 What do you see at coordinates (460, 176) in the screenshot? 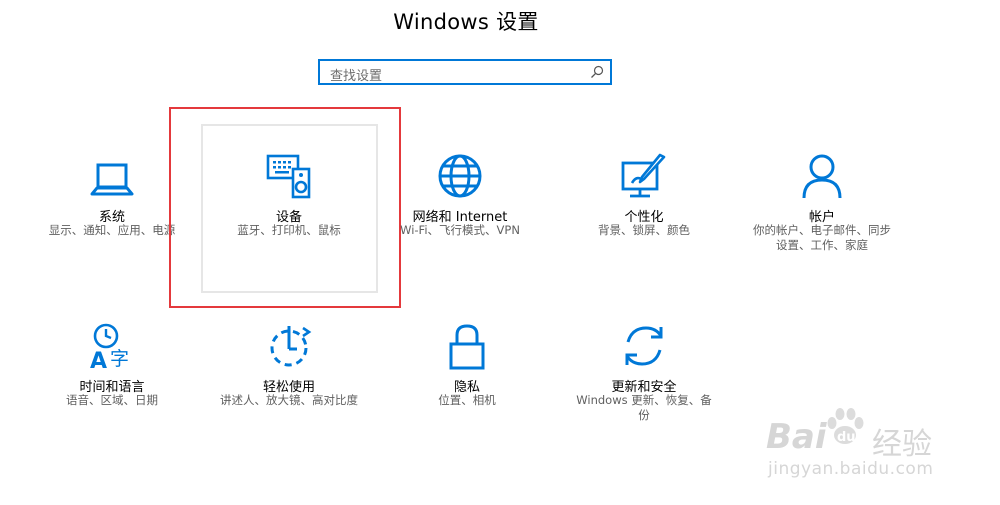
I see `globe-icon` at bounding box center [460, 176].